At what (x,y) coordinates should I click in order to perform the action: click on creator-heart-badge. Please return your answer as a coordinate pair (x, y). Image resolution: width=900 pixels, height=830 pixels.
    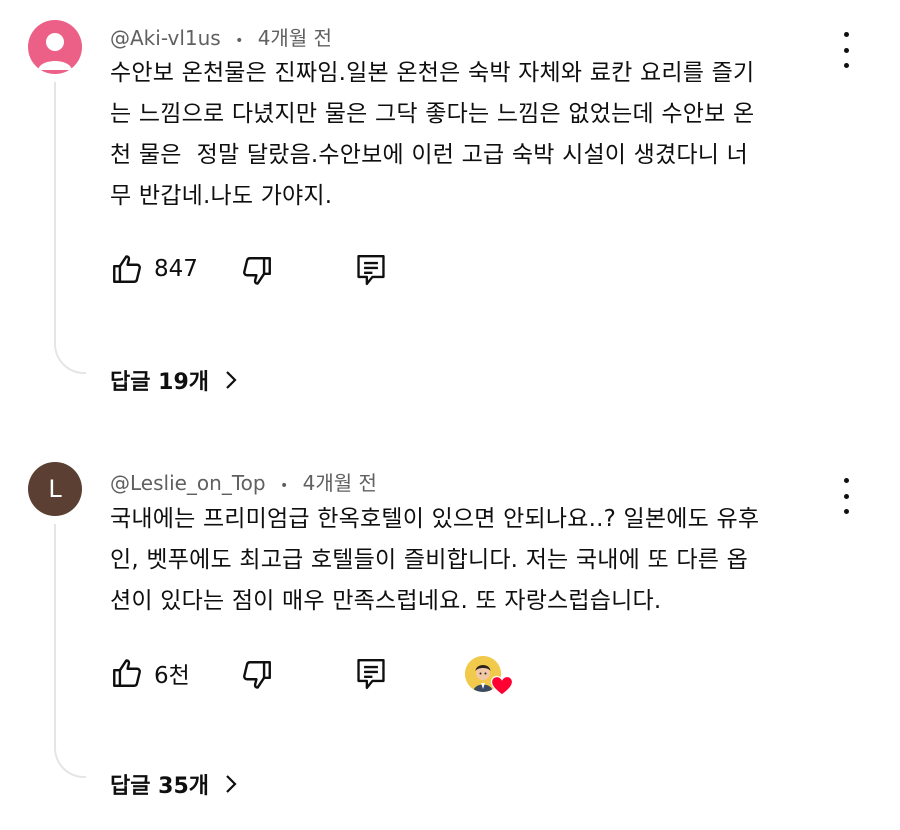
    Looking at the image, I should click on (490, 678).